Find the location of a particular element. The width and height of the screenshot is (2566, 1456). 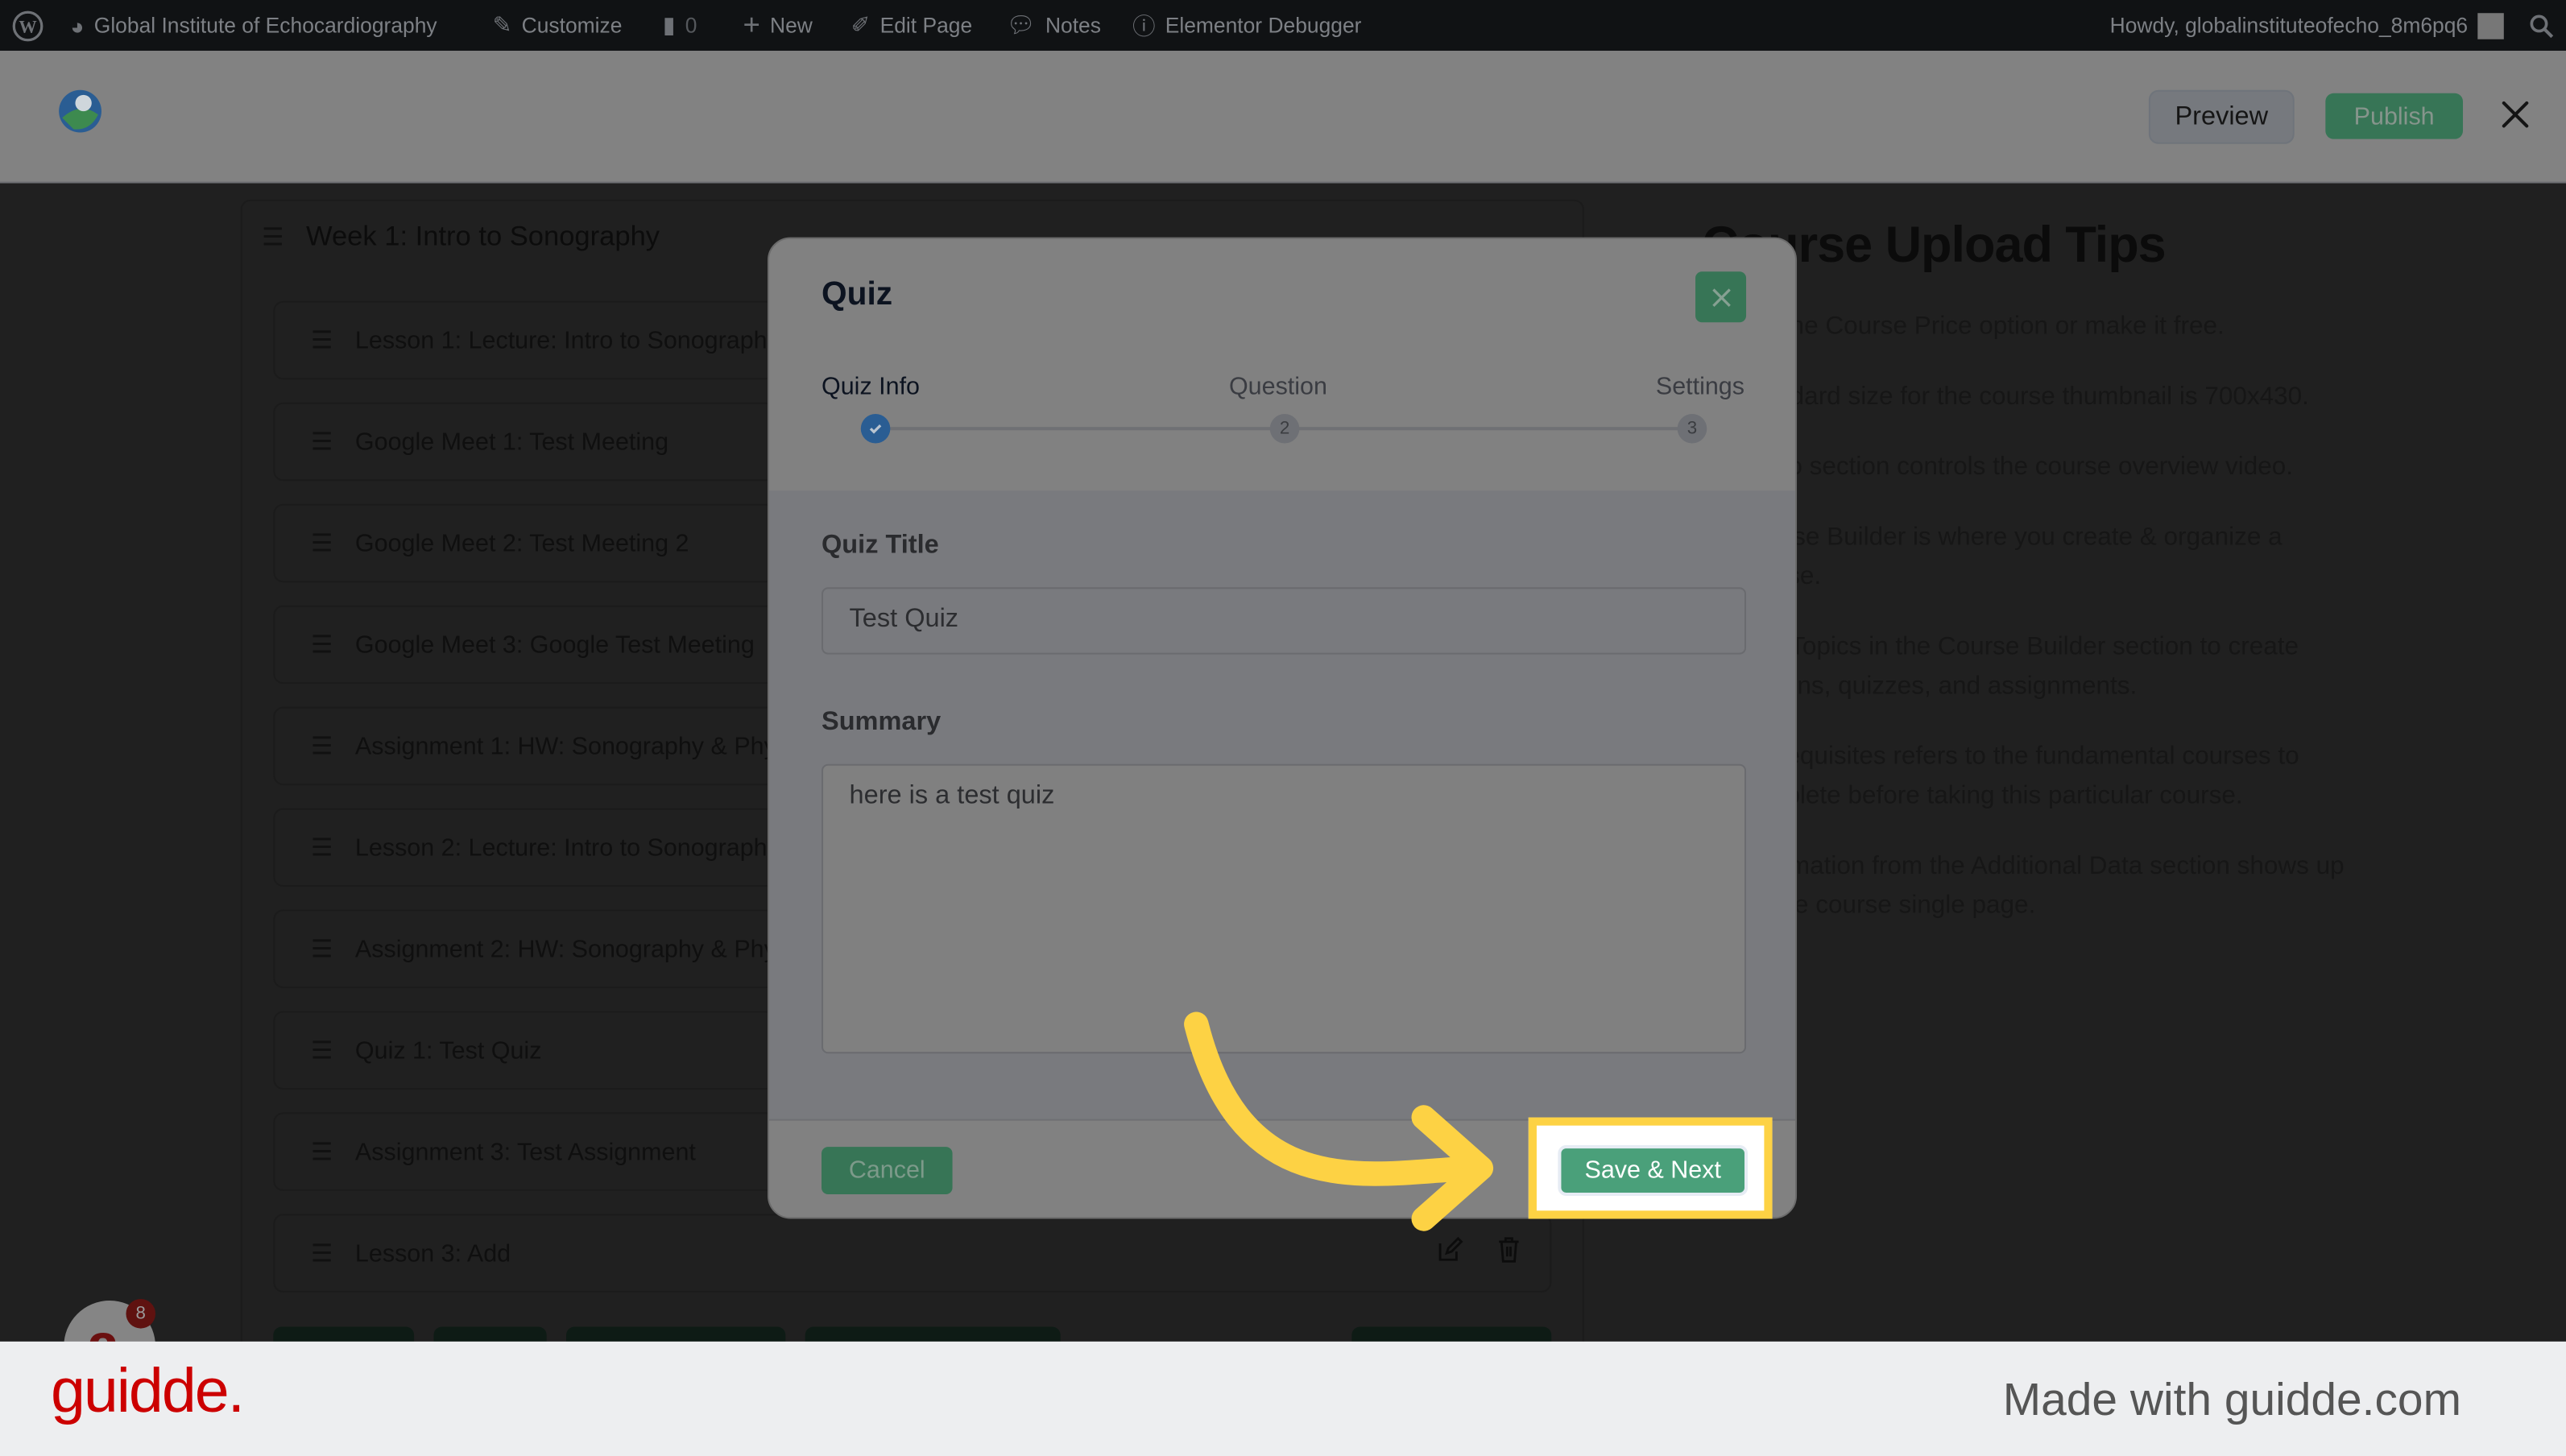

made-with-text: Made with guidde.com is located at coordinates (2231, 1399).